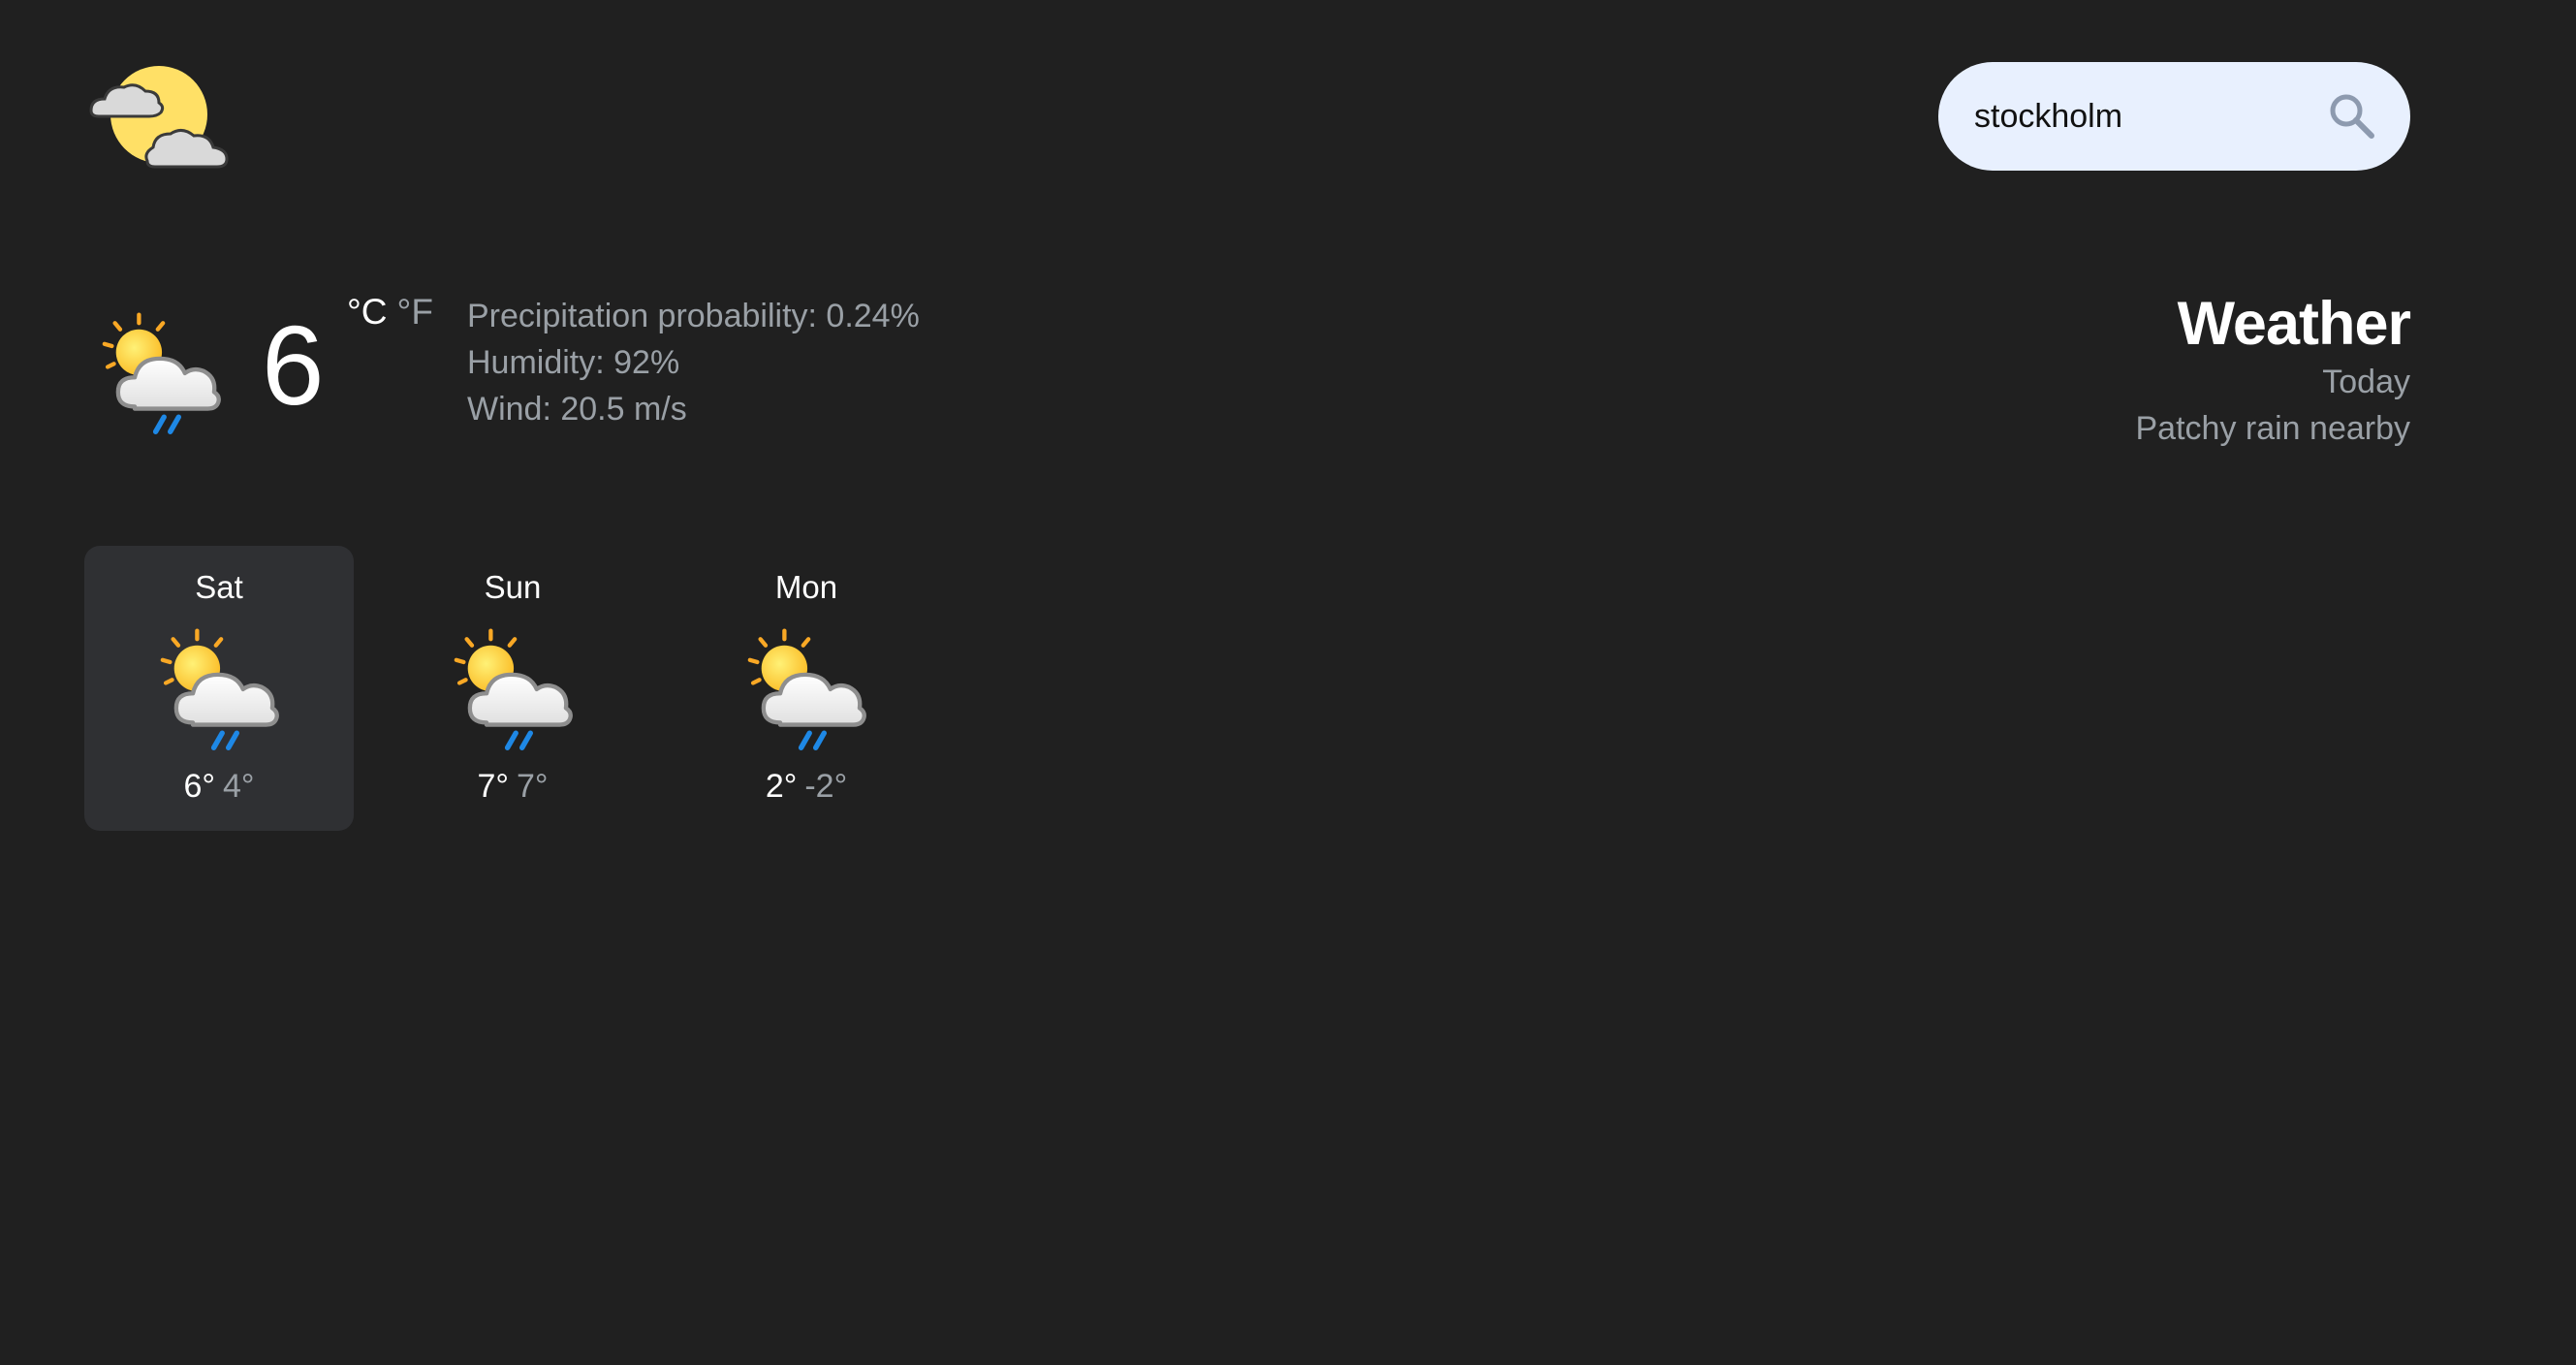 Image resolution: width=2576 pixels, height=1365 pixels. I want to click on humidity-text: Humidity: 92%, so click(573, 363).